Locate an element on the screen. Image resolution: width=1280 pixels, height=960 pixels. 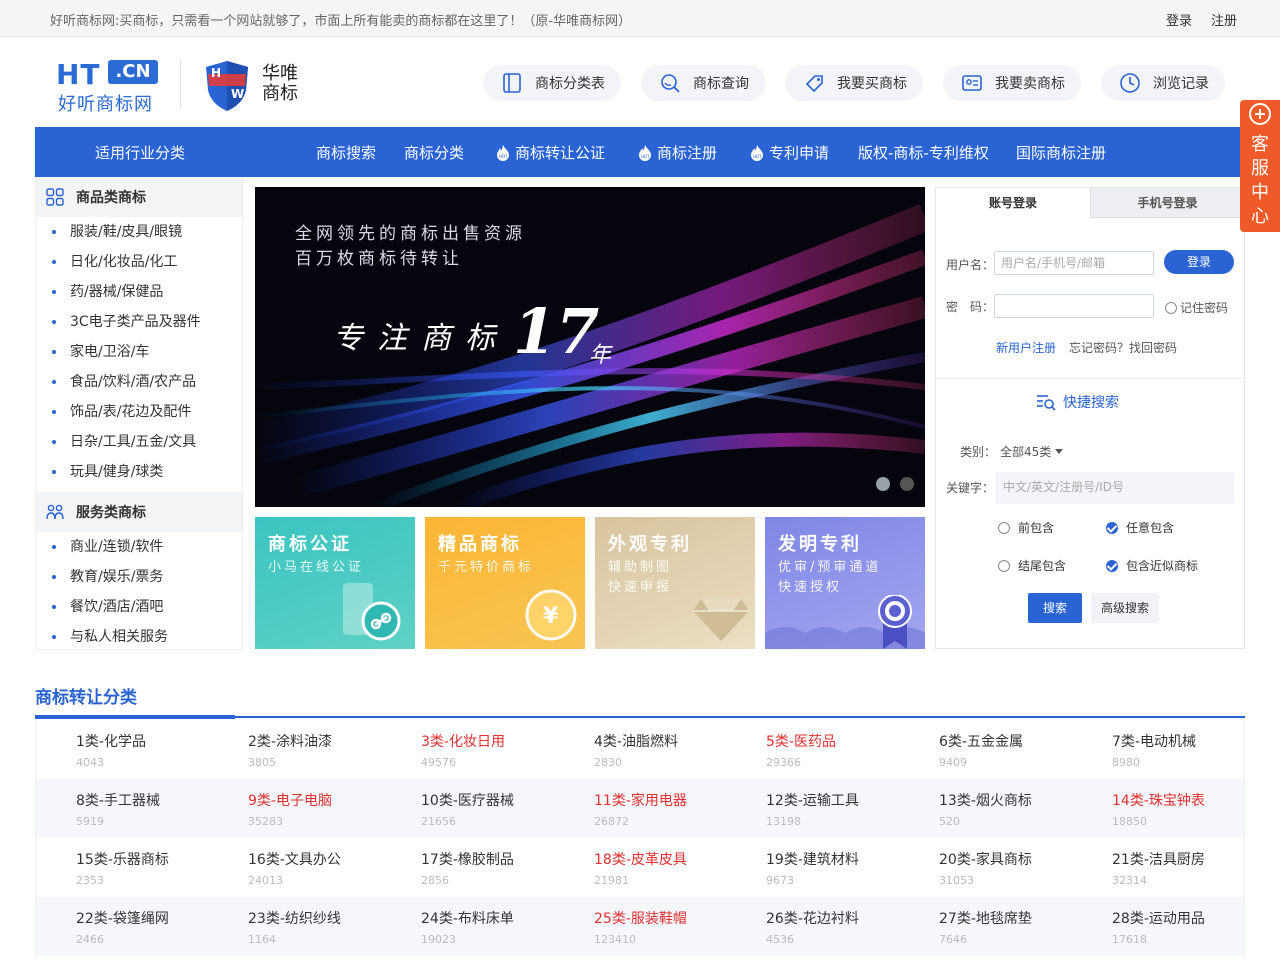
login-button: 登录 is located at coordinates (1199, 262).